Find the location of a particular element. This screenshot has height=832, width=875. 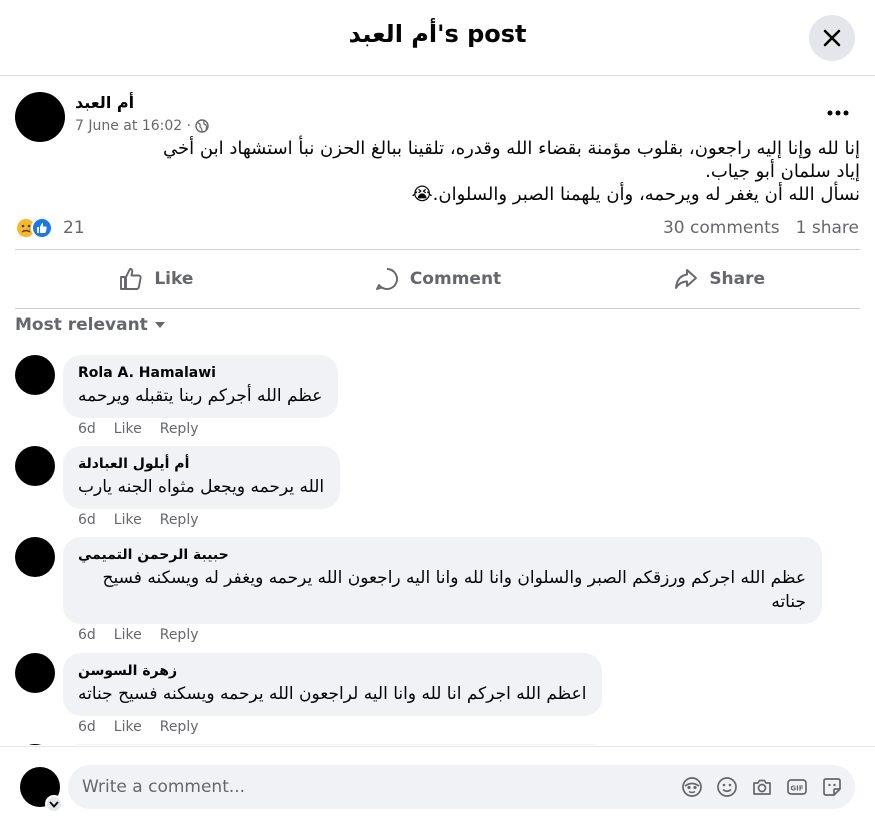

svg-text: GIF is located at coordinates (796, 789).